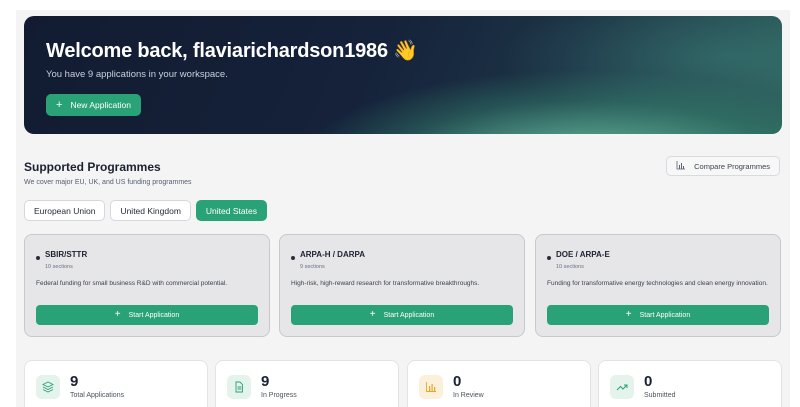 This screenshot has width=800, height=407. I want to click on programme-name: SBIR/STTR, so click(66, 254).